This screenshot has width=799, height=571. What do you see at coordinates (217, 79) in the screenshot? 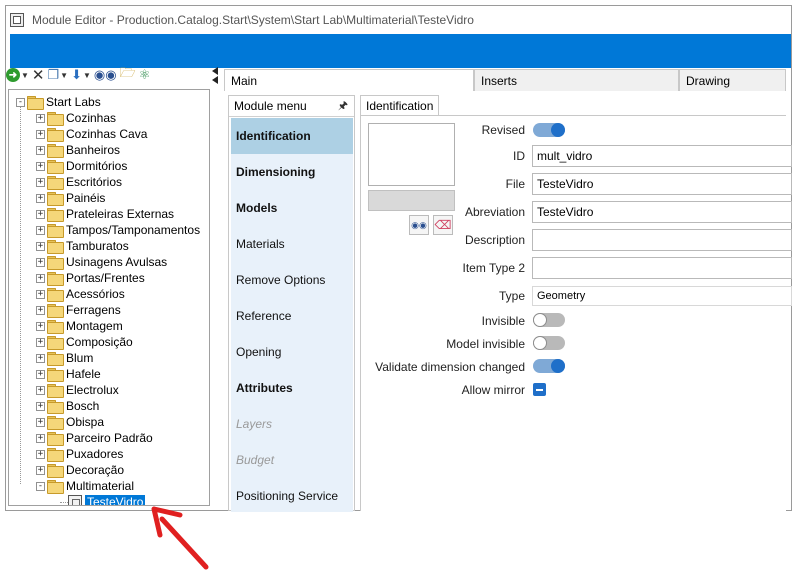
I see `panel-splitter` at bounding box center [217, 79].